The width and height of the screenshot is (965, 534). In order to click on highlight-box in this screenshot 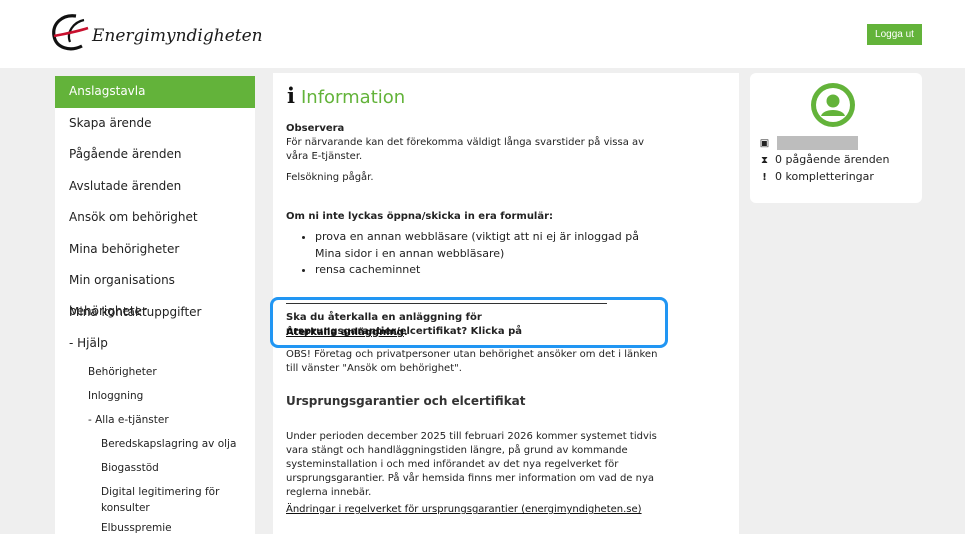, I will do `click(469, 322)`.